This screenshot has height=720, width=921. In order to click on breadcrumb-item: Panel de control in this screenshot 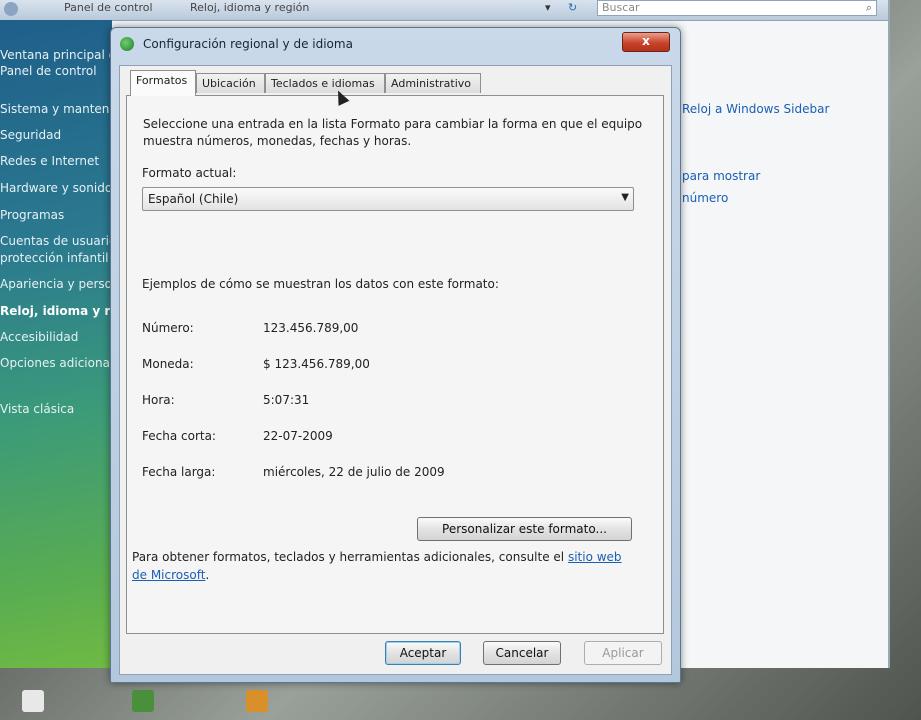, I will do `click(108, 9)`.